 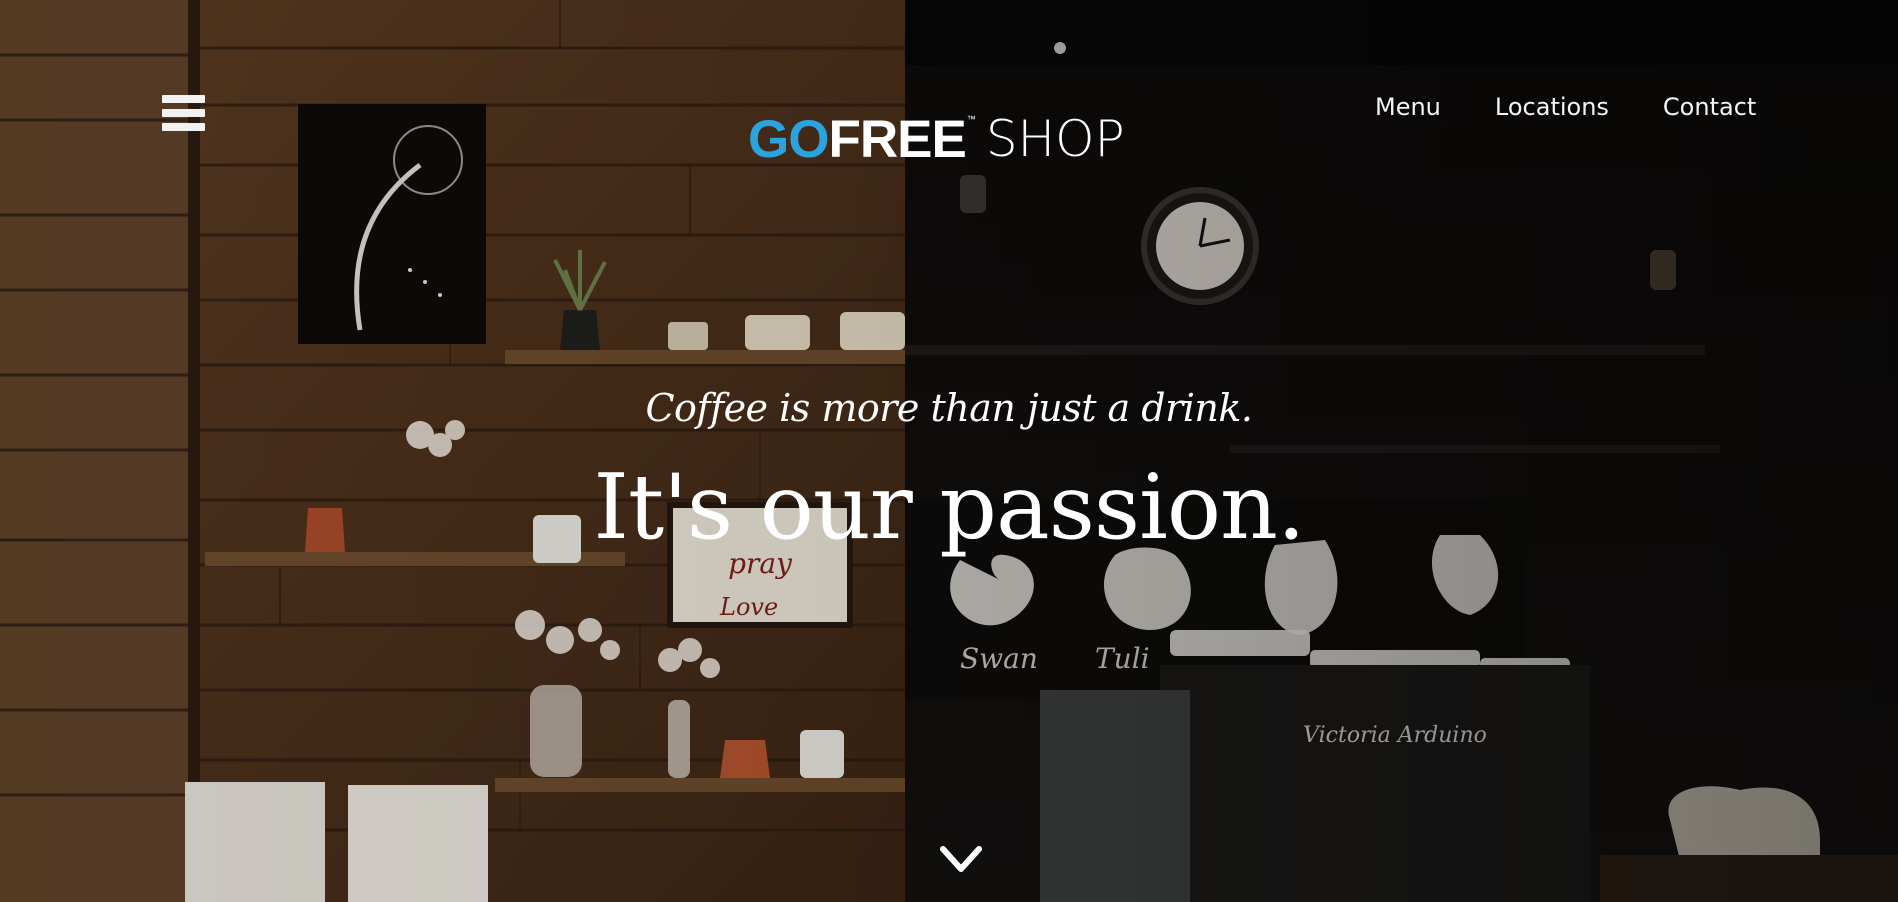 I want to click on nav-link-locations: Locations, so click(x=1552, y=107).